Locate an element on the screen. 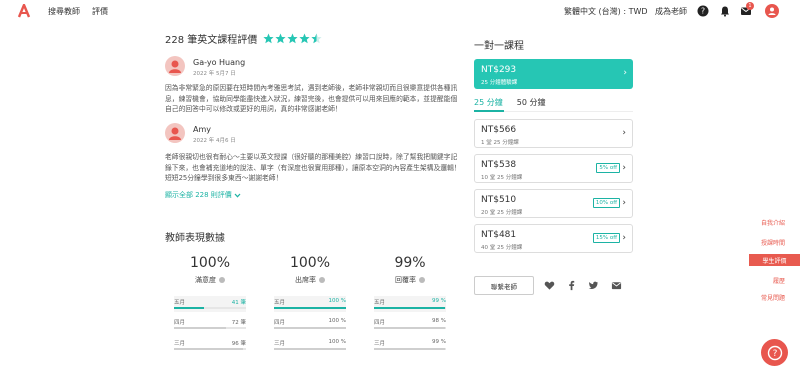  package-sub: 10 堂 25 分鐘課 is located at coordinates (502, 178).